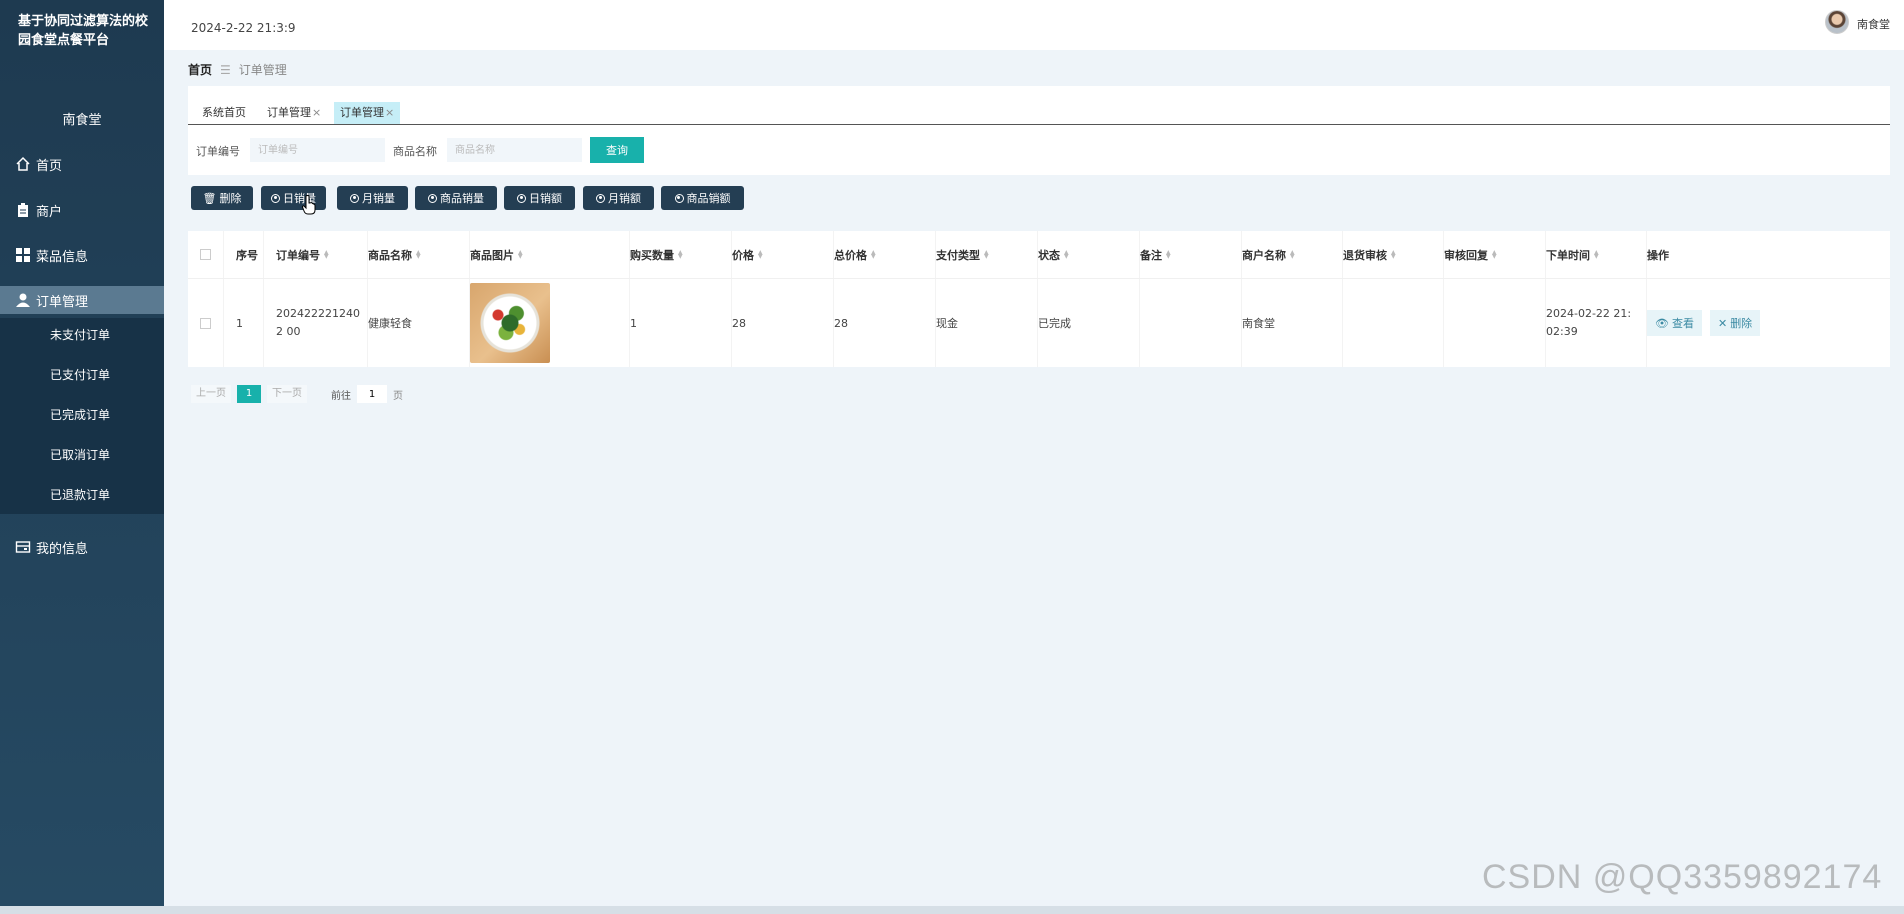 The height and width of the screenshot is (914, 1904). What do you see at coordinates (624, 198) in the screenshot?
I see `button-label: 月销额` at bounding box center [624, 198].